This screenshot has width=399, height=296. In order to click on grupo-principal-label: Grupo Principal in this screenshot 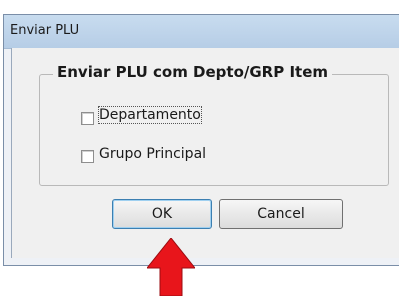, I will do `click(152, 154)`.